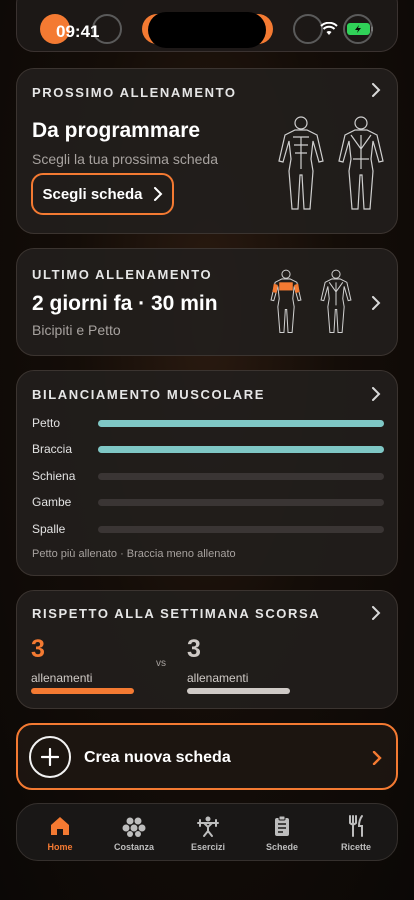  I want to click on tab-home: Home, so click(60, 833).